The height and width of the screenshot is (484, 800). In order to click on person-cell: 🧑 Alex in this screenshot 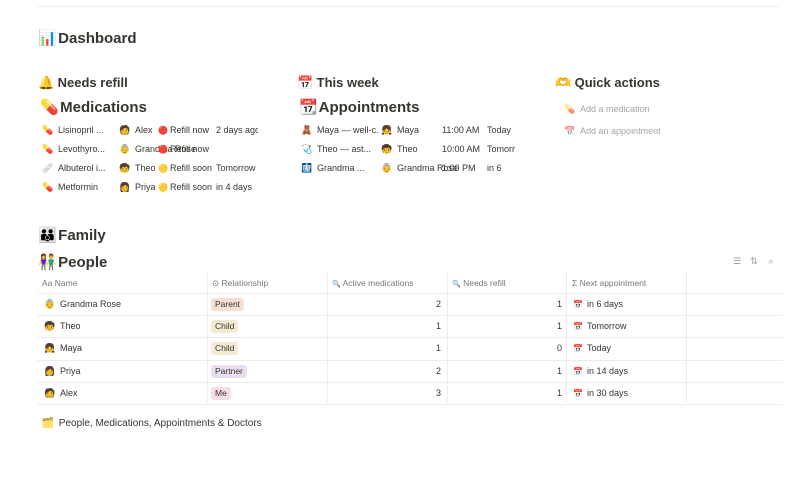, I will do `click(135, 130)`.